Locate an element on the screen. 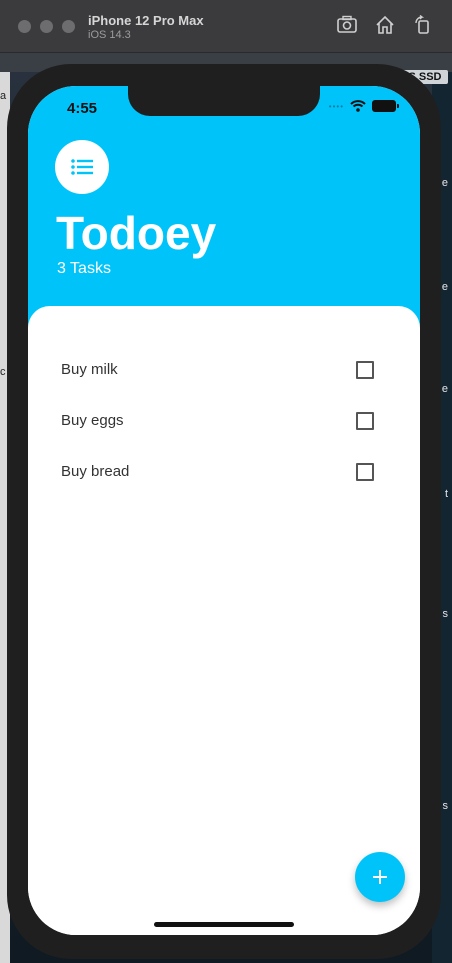  status-icons: •••• is located at coordinates (363, 106).